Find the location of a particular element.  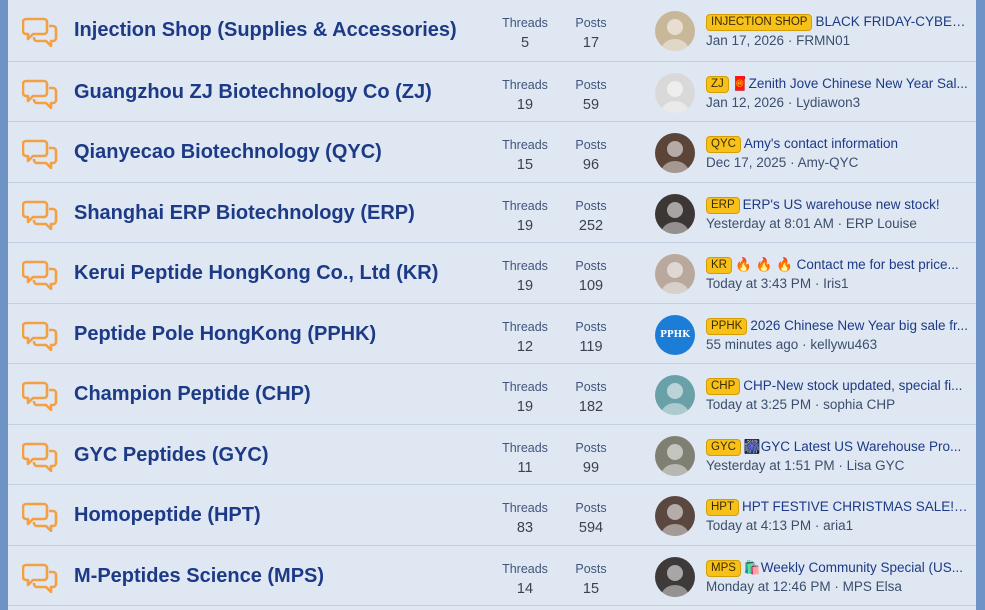

threads-stat: Threads 19 is located at coordinates (525, 276).